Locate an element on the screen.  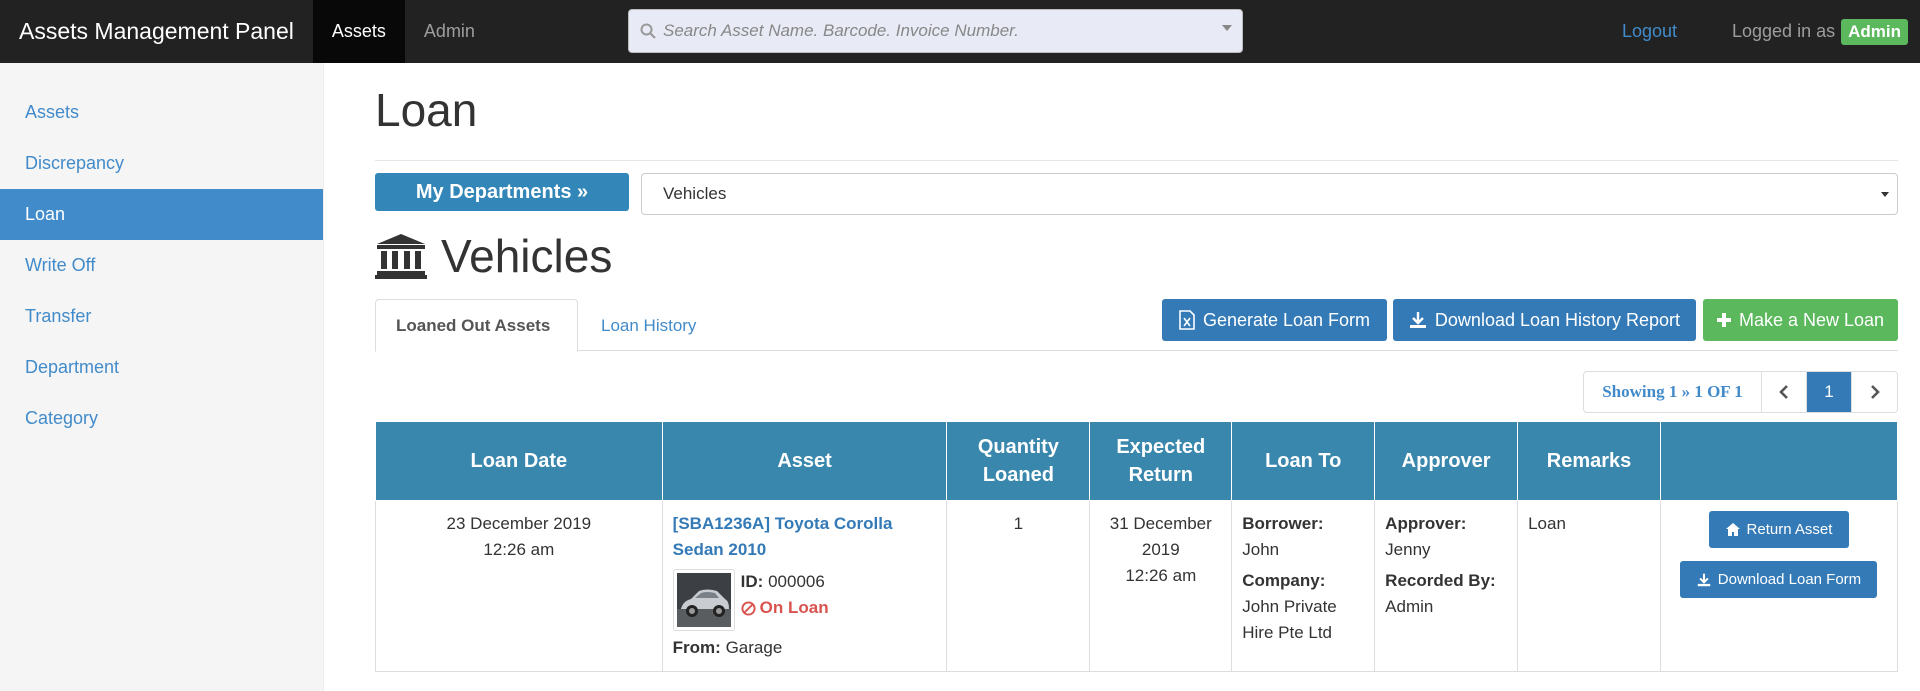
page-title: Loan is located at coordinates (426, 110).